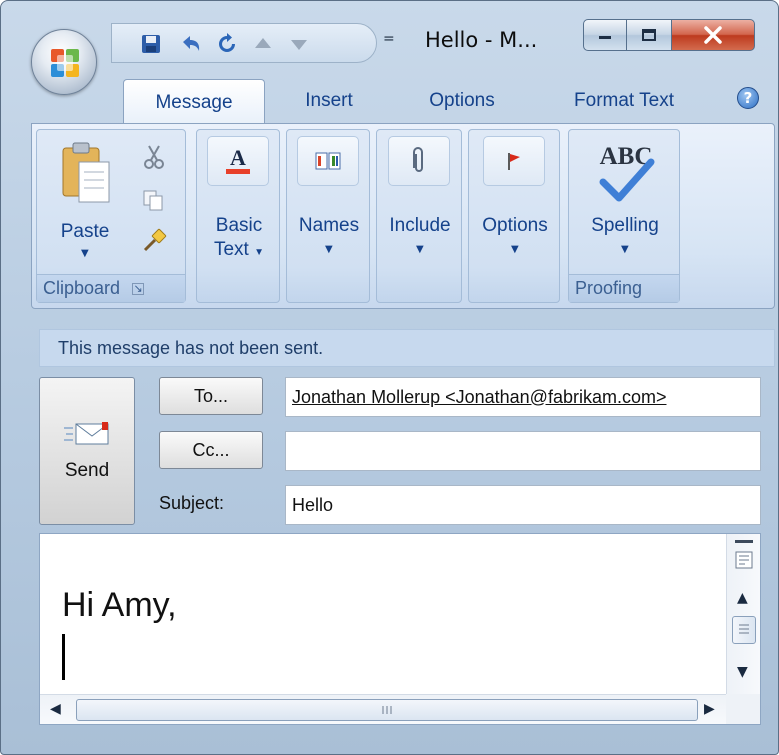  I want to click on close-icon, so click(713, 35).